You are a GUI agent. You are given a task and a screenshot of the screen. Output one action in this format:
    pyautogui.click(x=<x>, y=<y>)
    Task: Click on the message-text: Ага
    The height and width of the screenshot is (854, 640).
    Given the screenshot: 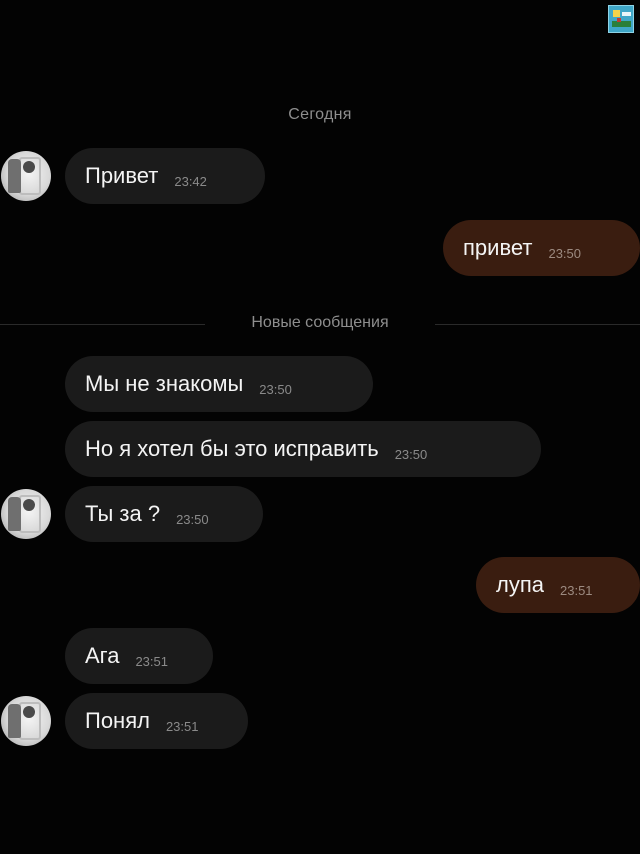 What is the action you would take?
    pyautogui.click(x=102, y=655)
    